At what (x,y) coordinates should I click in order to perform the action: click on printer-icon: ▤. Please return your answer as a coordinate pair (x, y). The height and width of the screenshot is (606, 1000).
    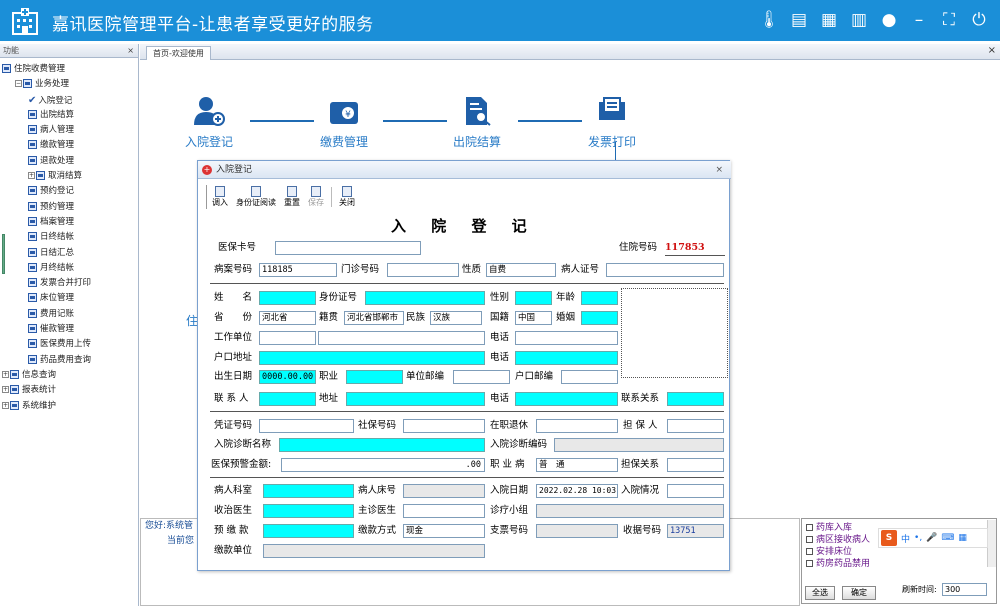
    Looking at the image, I should click on (799, 20).